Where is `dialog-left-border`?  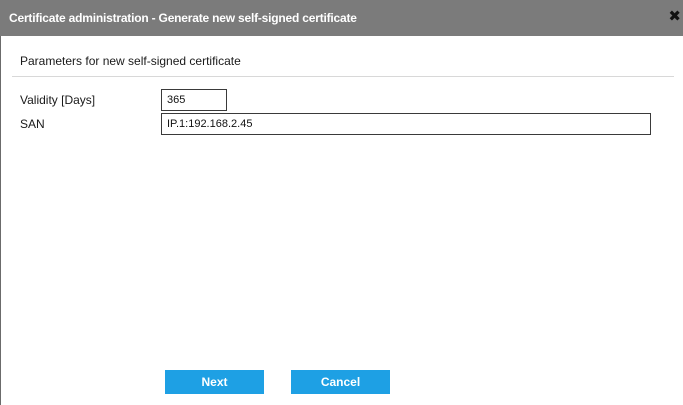 dialog-left-border is located at coordinates (0, 220).